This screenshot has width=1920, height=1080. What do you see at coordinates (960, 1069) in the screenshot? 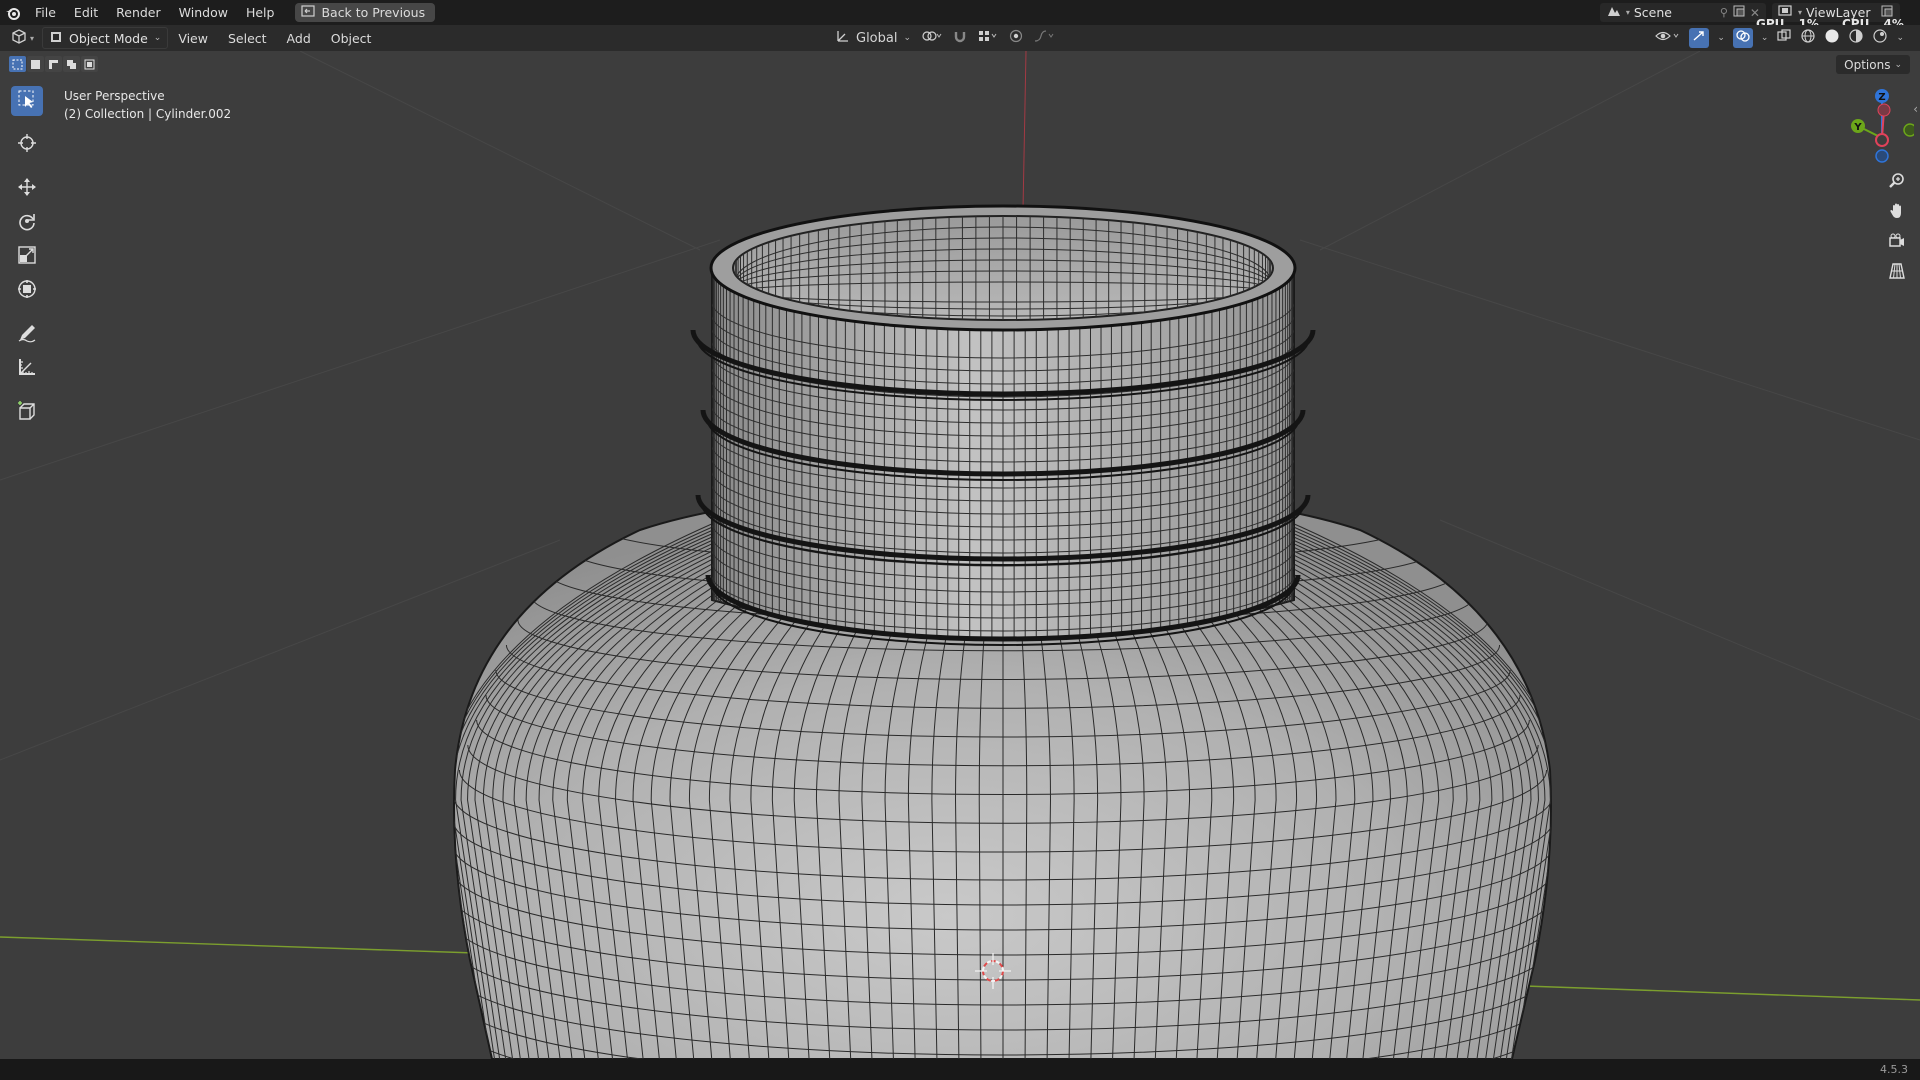
I see `status-bar: 4.5.3` at bounding box center [960, 1069].